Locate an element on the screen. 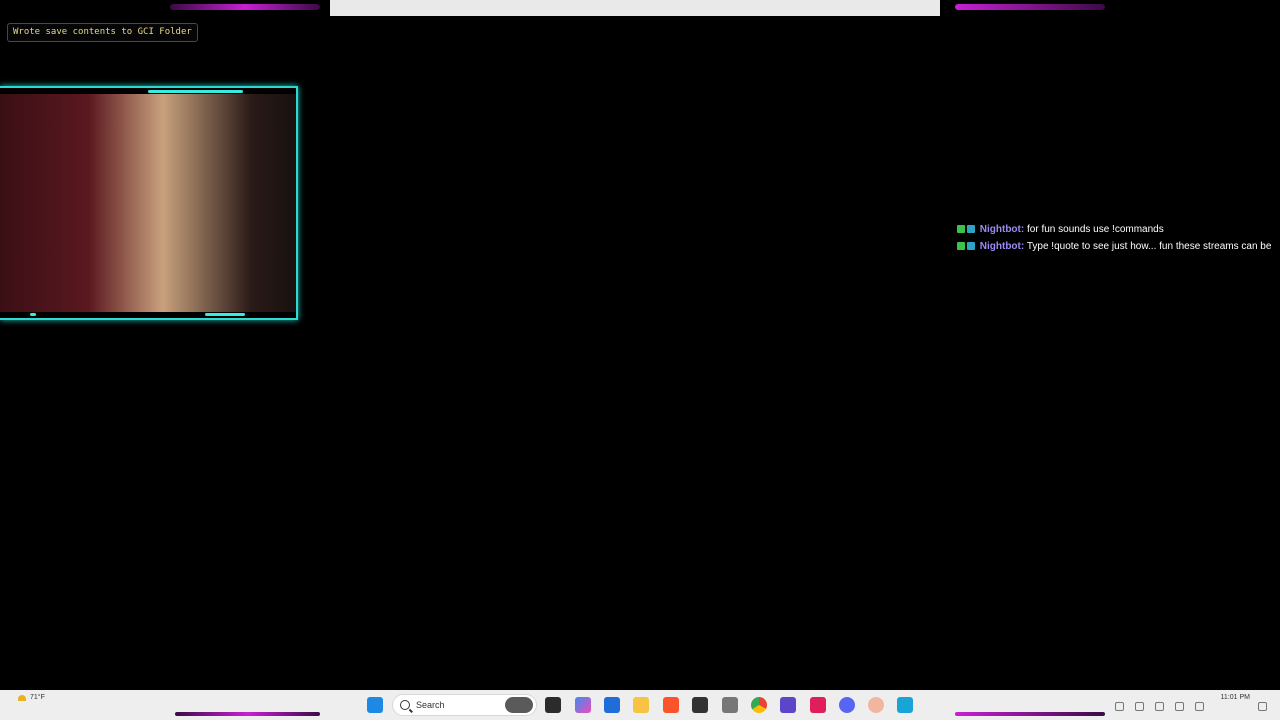  weather-temp: 71°F is located at coordinates (37, 697).